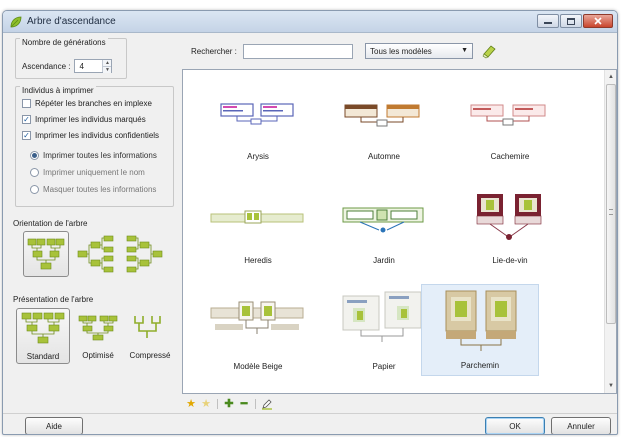  I want to click on template-name: Jardin, so click(384, 260).